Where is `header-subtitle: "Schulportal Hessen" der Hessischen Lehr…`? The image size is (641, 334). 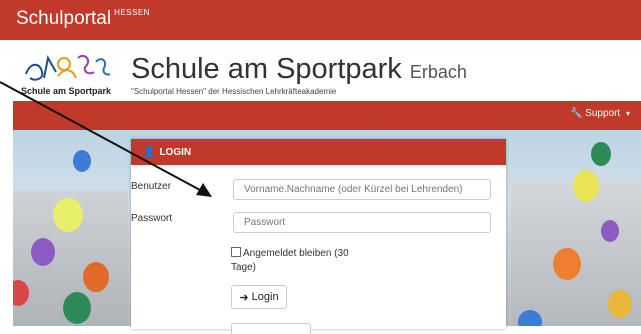
header-subtitle: "Schulportal Hessen" der Hessischen Lehr… is located at coordinates (234, 91).